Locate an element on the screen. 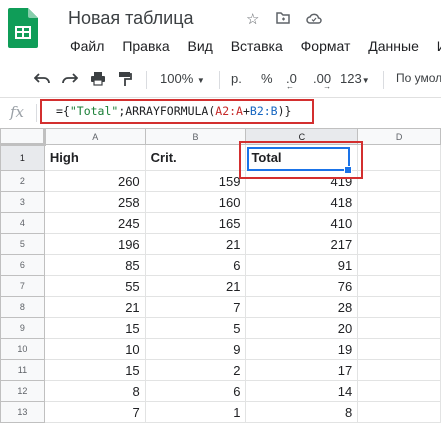 This screenshot has height=440, width=441. zoom-select: 100% ▼ is located at coordinates (182, 78).